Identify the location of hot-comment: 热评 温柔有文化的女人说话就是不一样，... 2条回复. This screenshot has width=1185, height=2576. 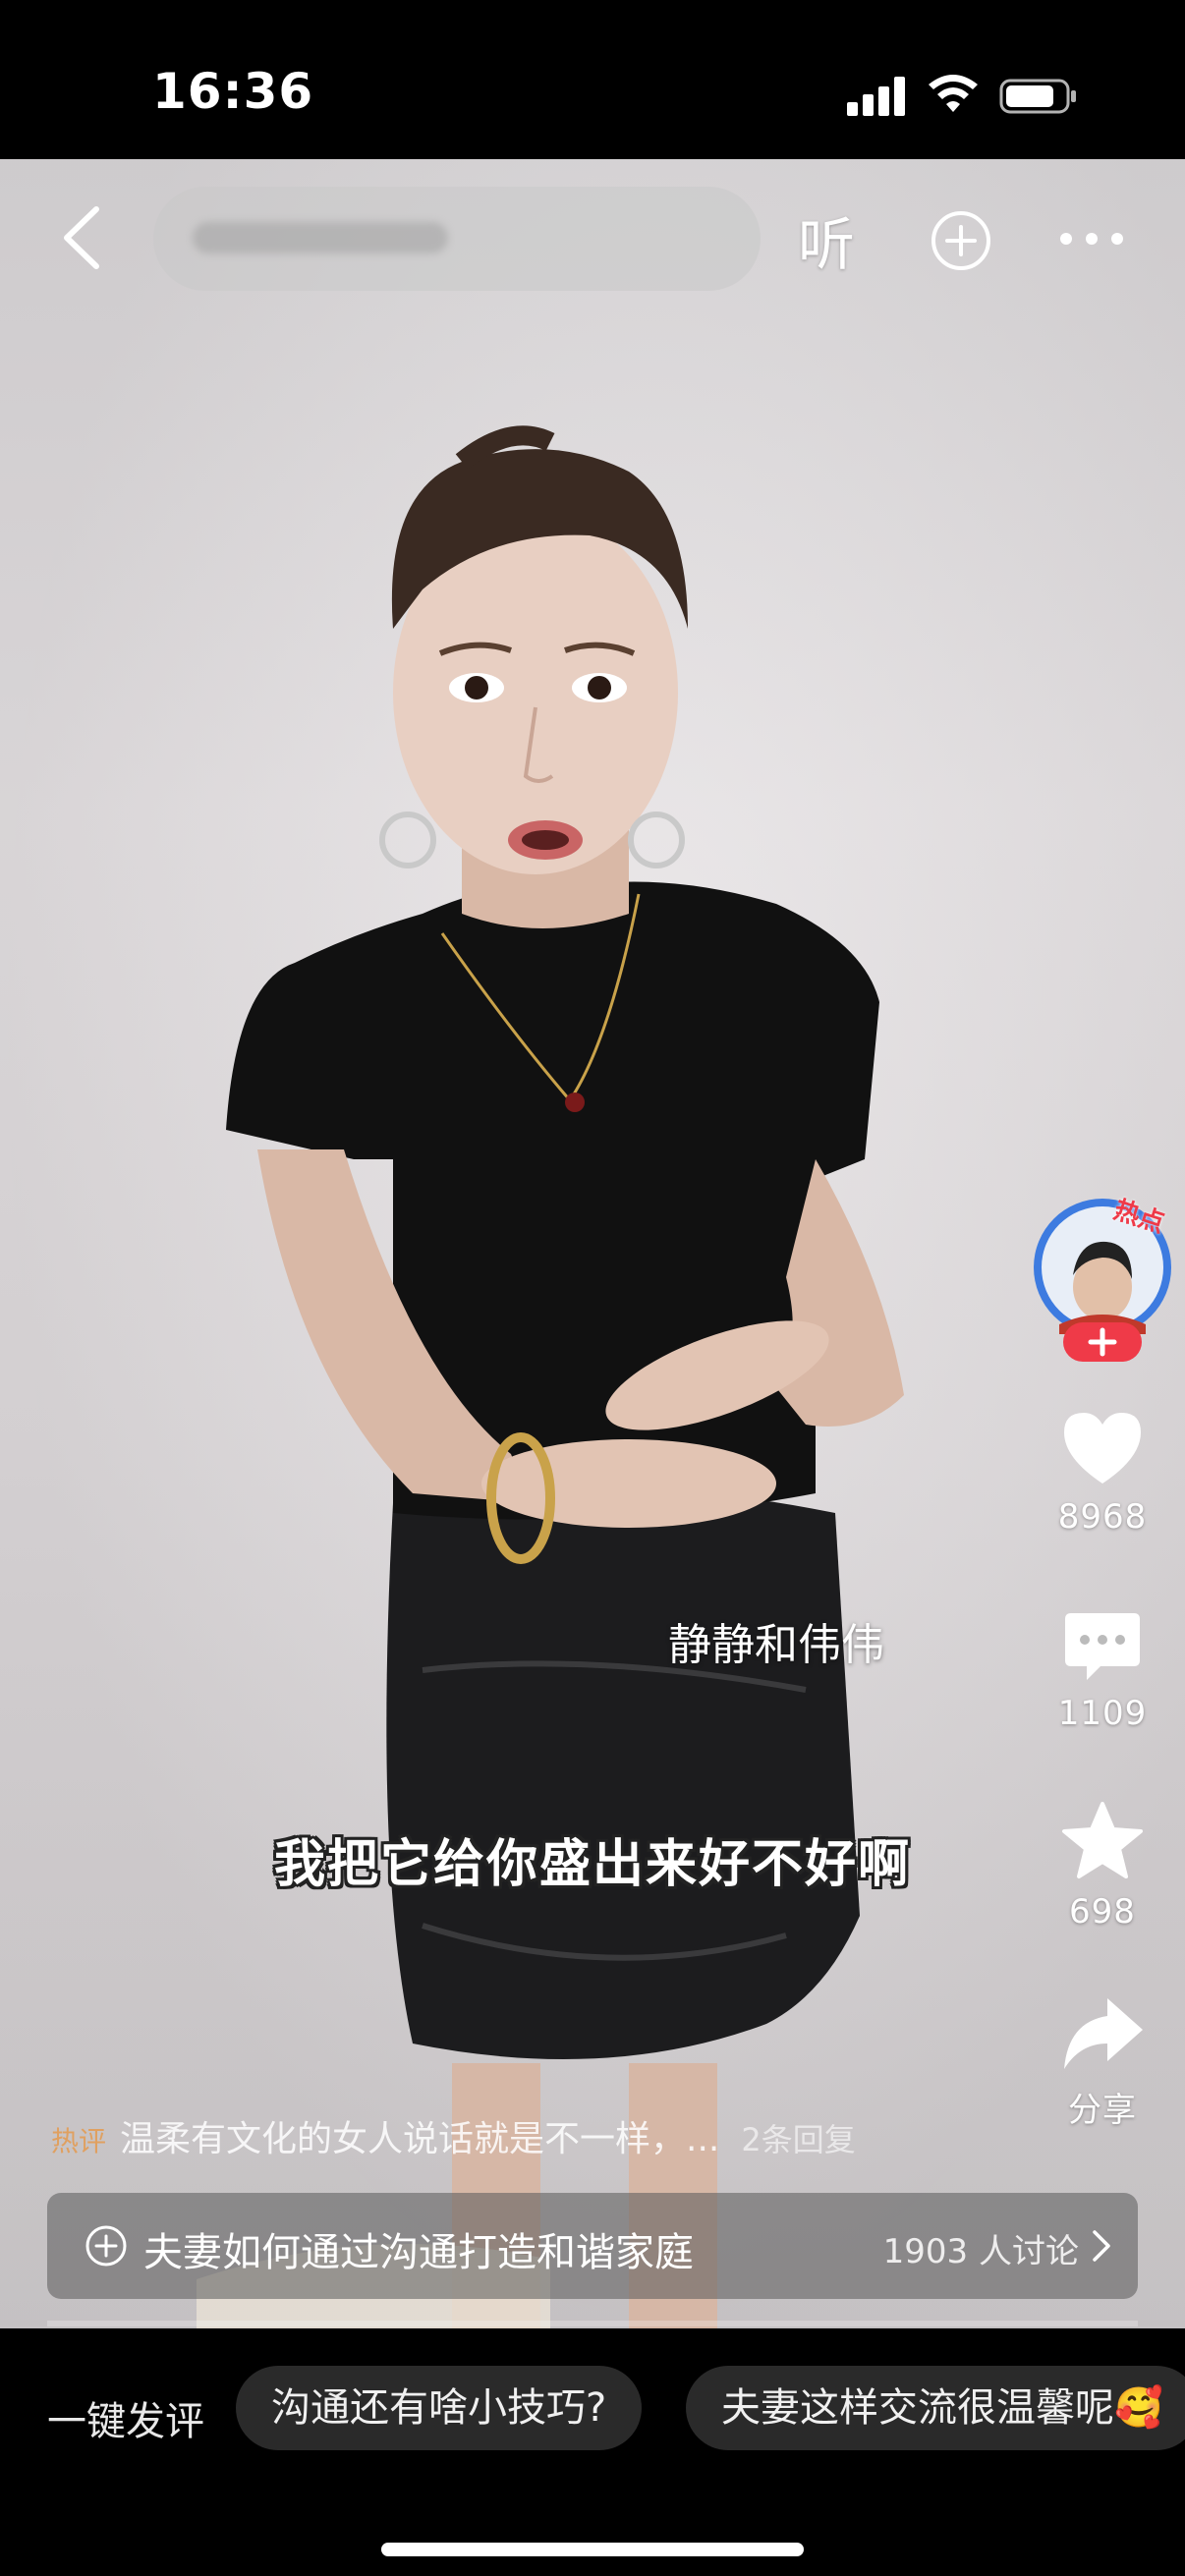
(454, 2135).